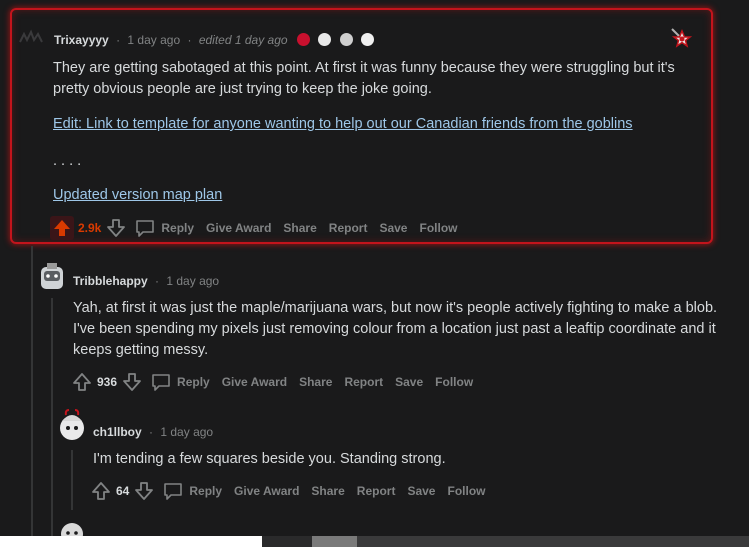  Describe the element at coordinates (123, 491) in the screenshot. I see `vote-score: 64` at that location.